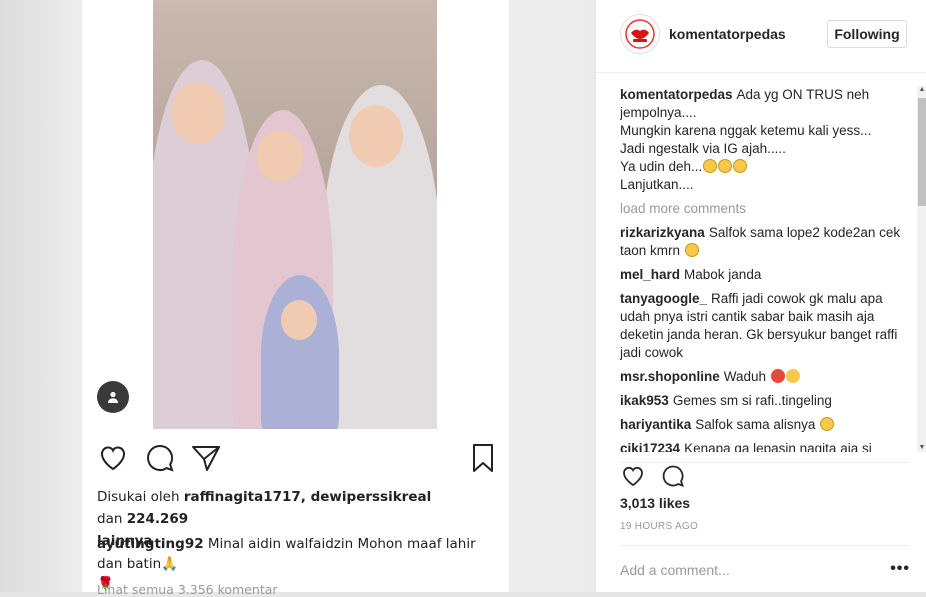 Image resolution: width=926 pixels, height=597 pixels. I want to click on embedded-action-bar, so click(296, 458).